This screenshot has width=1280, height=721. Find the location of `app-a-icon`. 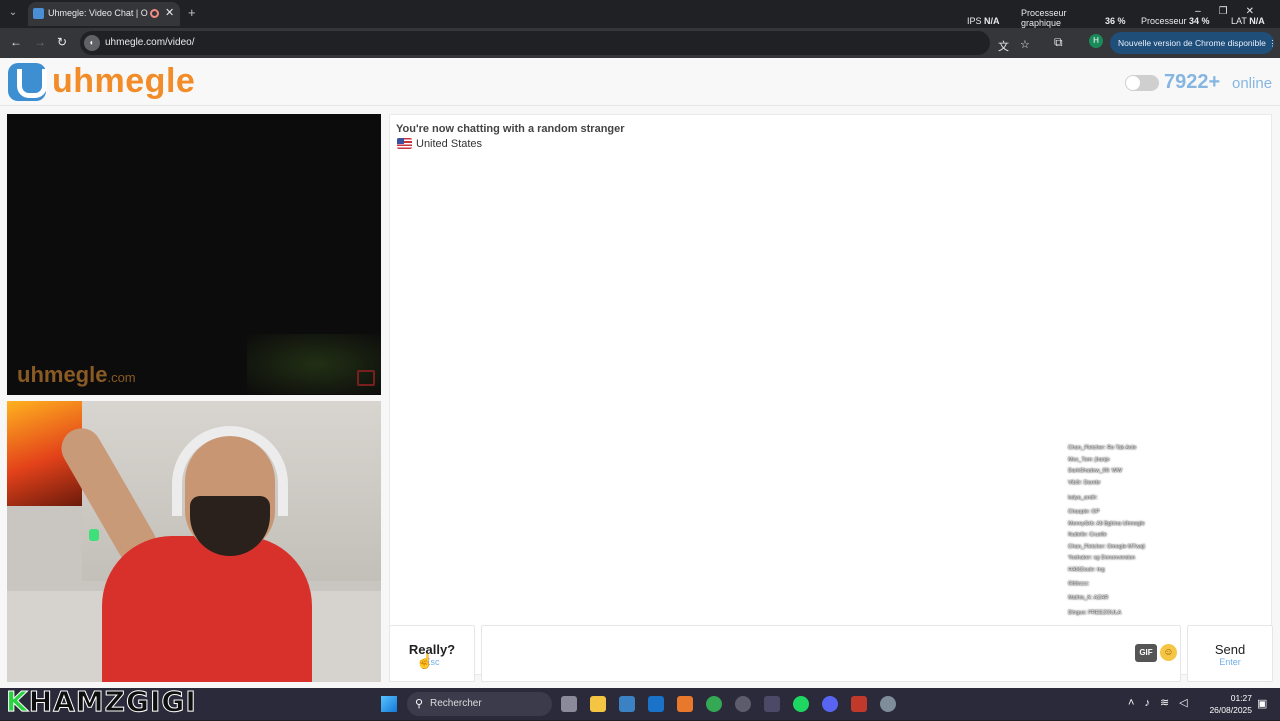

app-a-icon is located at coordinates (685, 704).